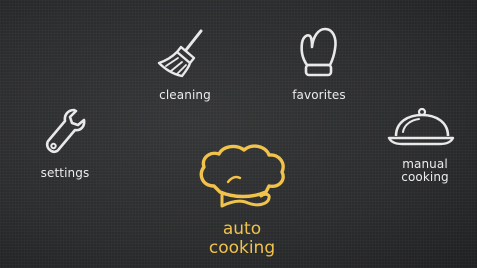 Image resolution: width=477 pixels, height=268 pixels. I want to click on auto-cooking-label: auto cooking, so click(242, 239).